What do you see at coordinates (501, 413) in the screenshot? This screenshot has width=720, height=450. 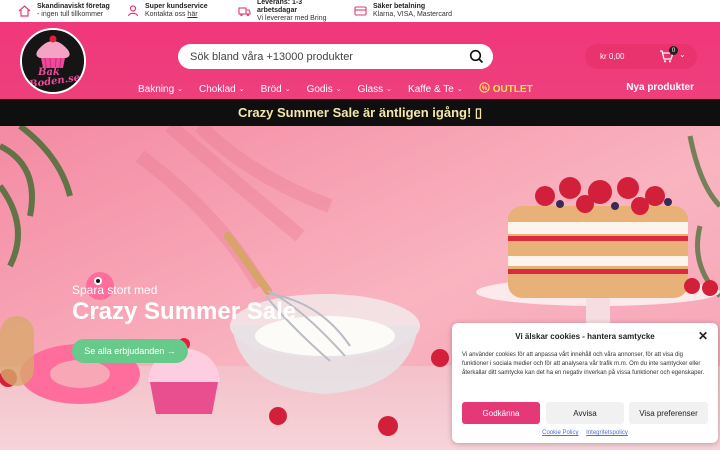 I see `accept-cookies-button: Godkänna` at bounding box center [501, 413].